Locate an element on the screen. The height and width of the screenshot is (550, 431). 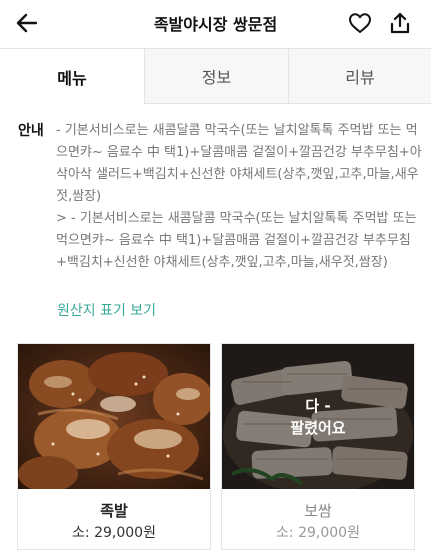
share-button is located at coordinates (400, 23).